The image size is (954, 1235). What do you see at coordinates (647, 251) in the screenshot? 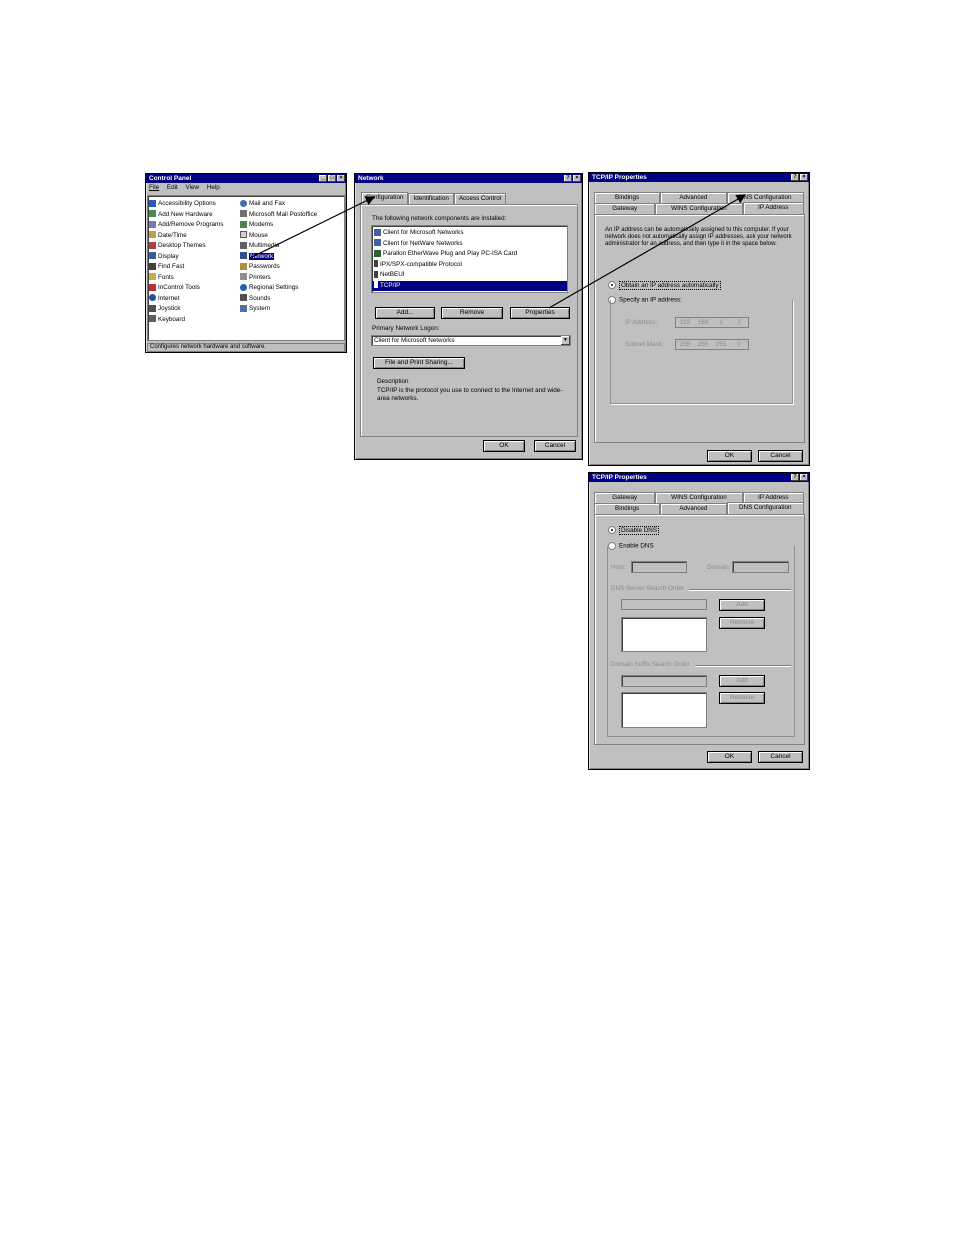
I see `arrow-properties-to-ip-address` at bounding box center [647, 251].